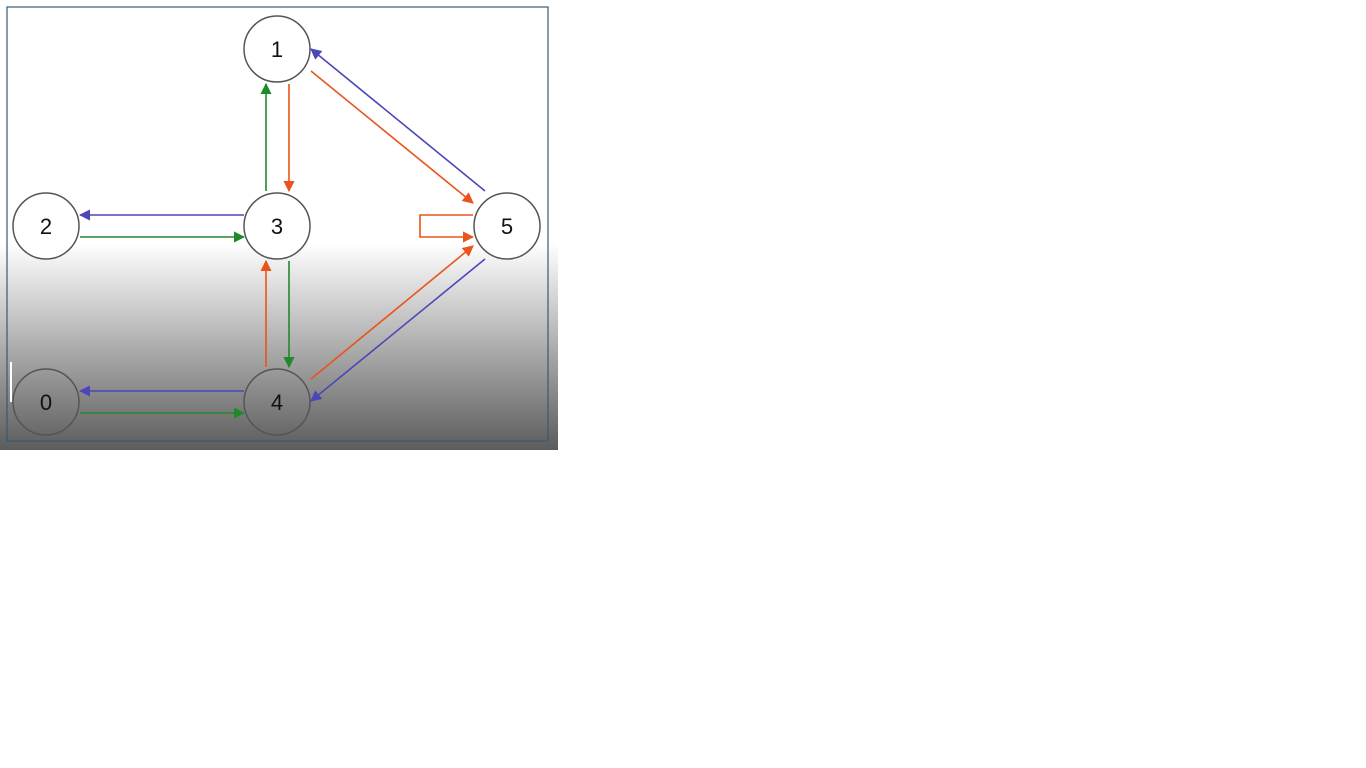 This screenshot has height=768, width=1366. I want to click on node-label-1: 1, so click(277, 49).